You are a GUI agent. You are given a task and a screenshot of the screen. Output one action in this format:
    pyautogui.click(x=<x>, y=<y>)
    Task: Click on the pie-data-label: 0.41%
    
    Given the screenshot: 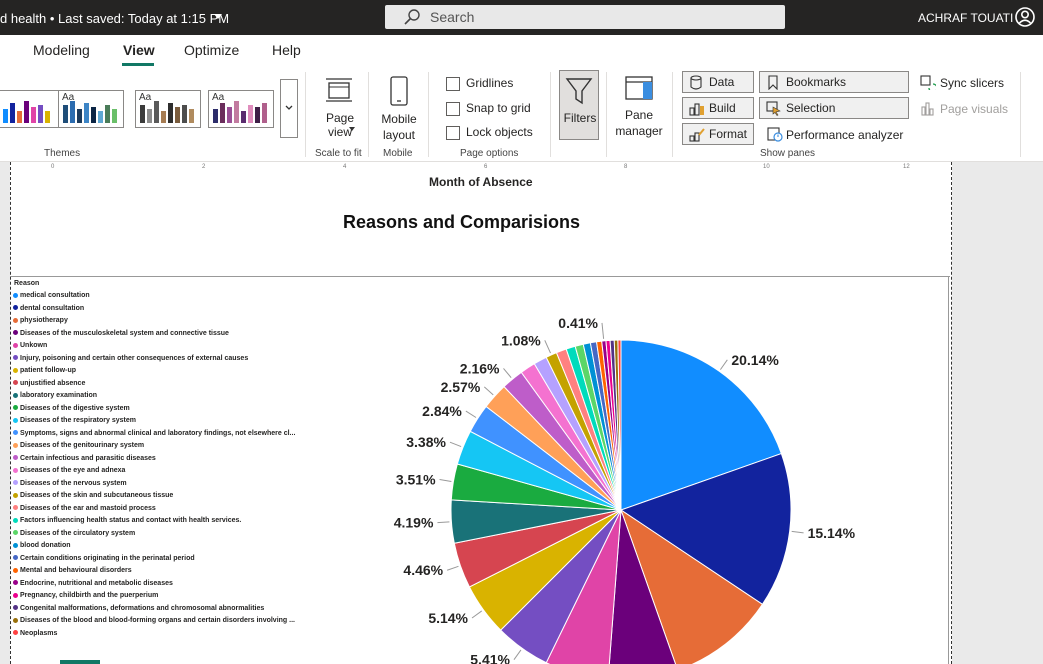 What is the action you would take?
    pyautogui.click(x=578, y=323)
    